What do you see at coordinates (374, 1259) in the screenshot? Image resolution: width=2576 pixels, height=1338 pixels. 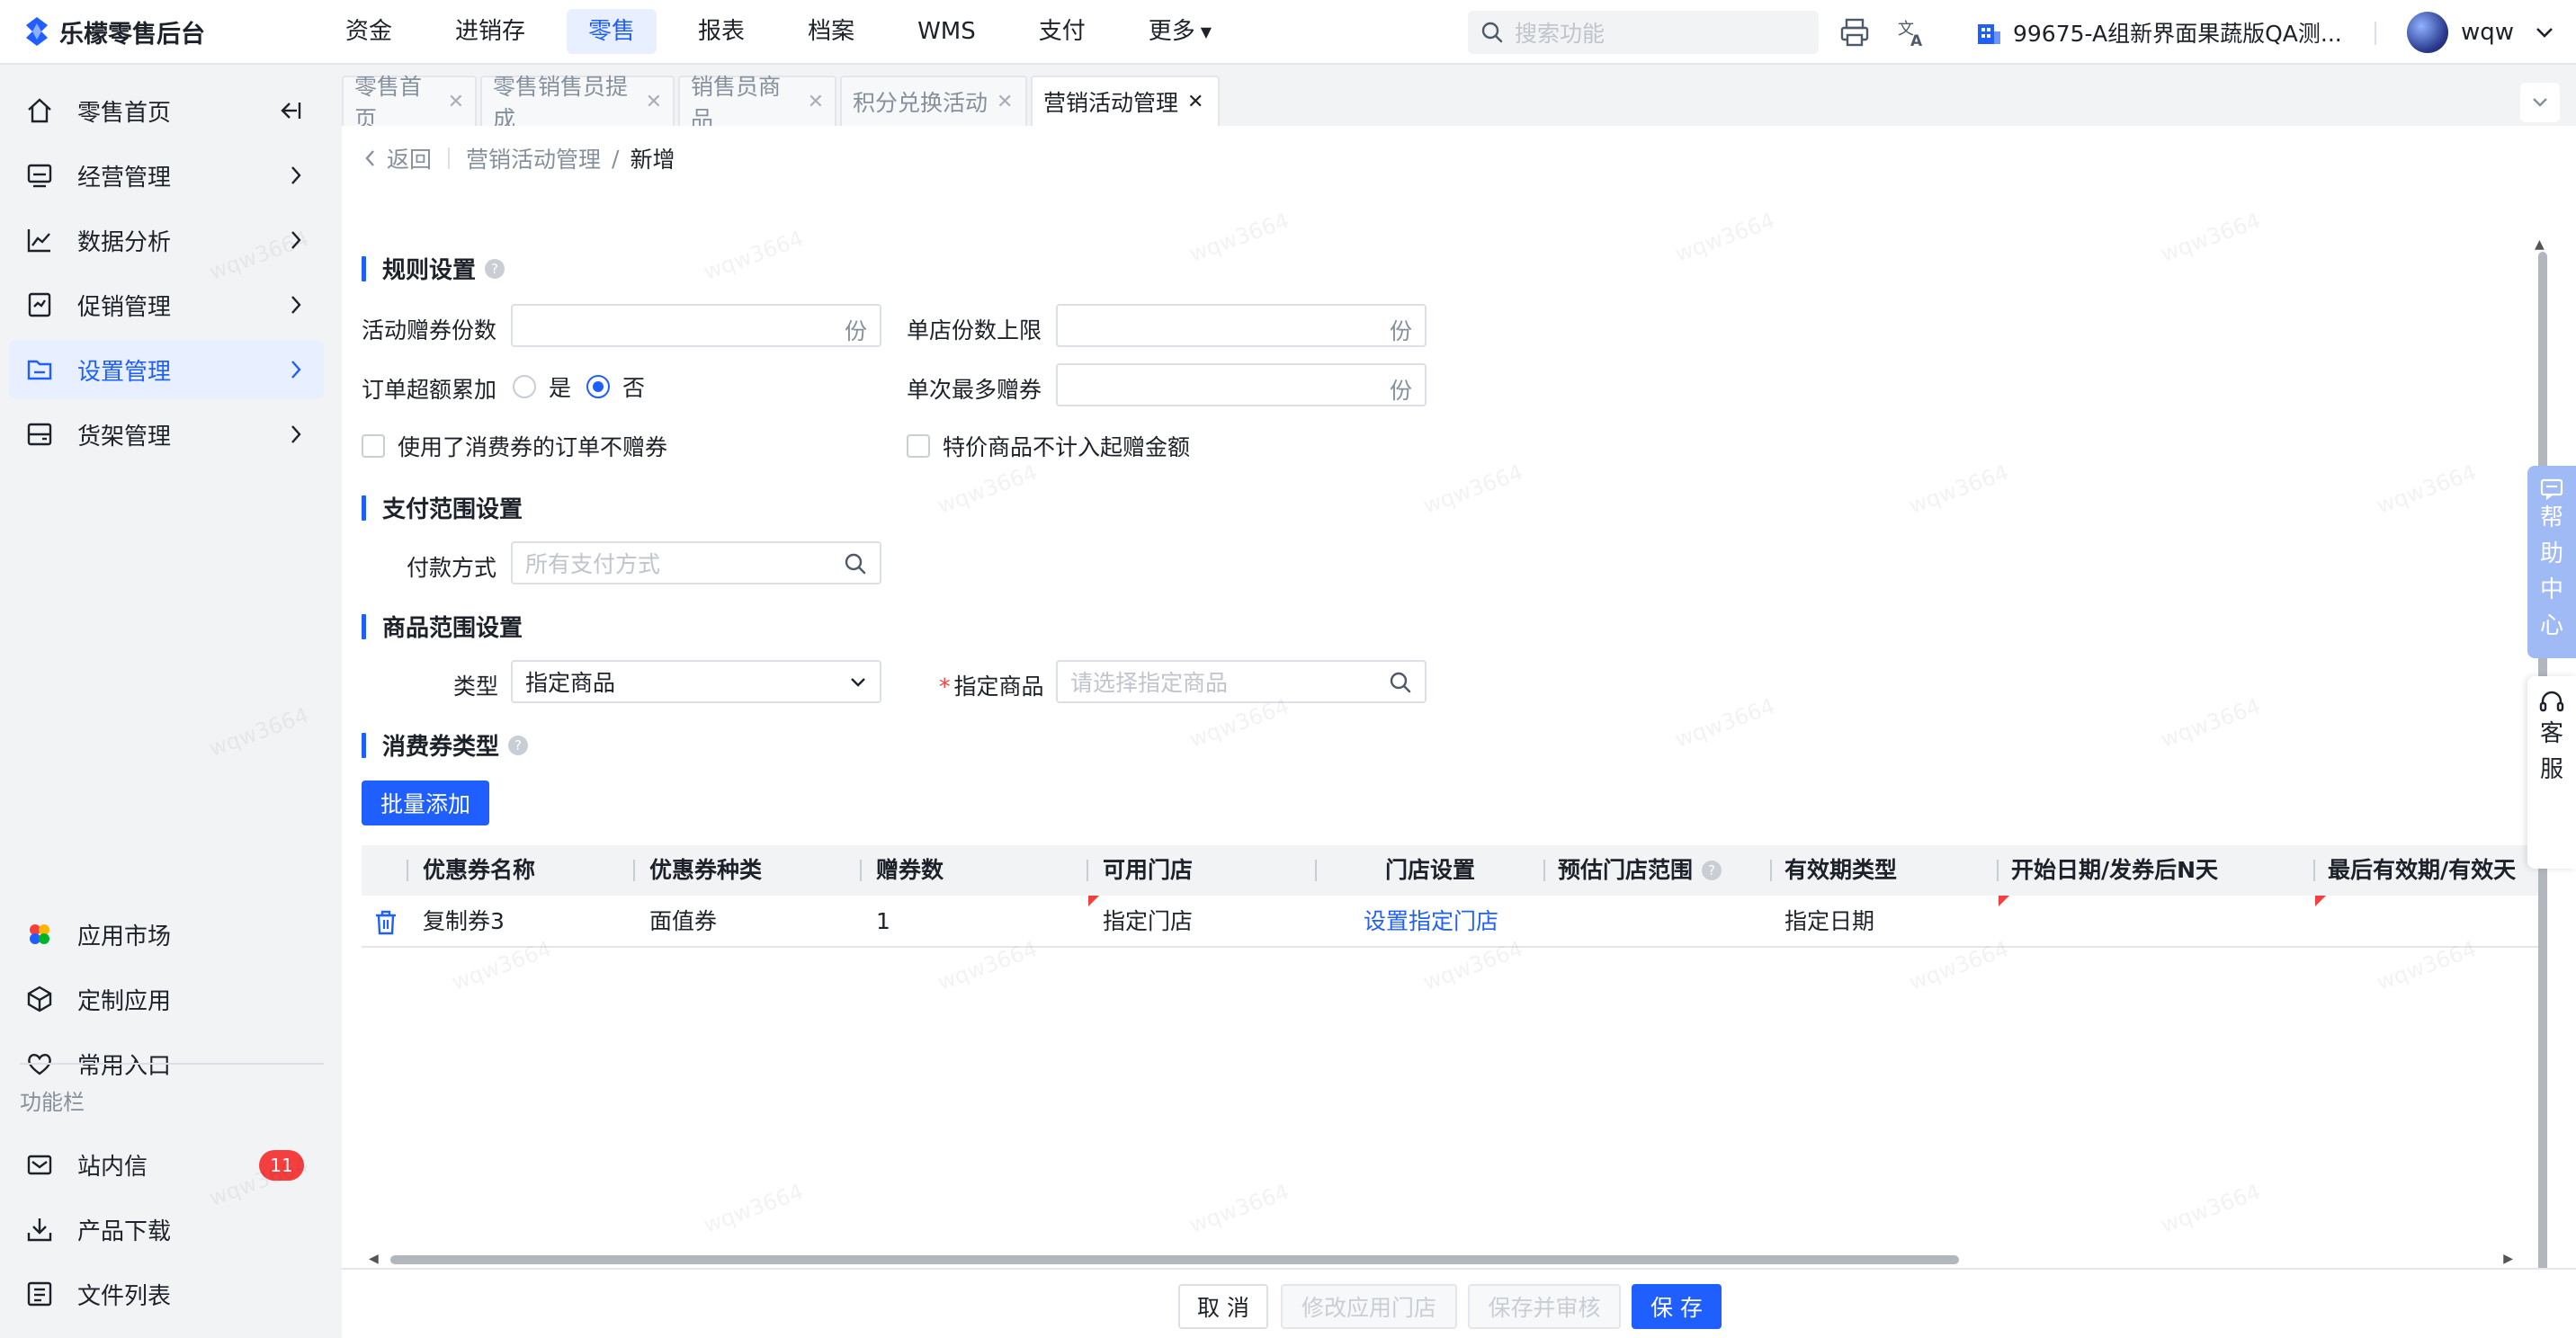 I see `scroll-left-icon: ◀` at bounding box center [374, 1259].